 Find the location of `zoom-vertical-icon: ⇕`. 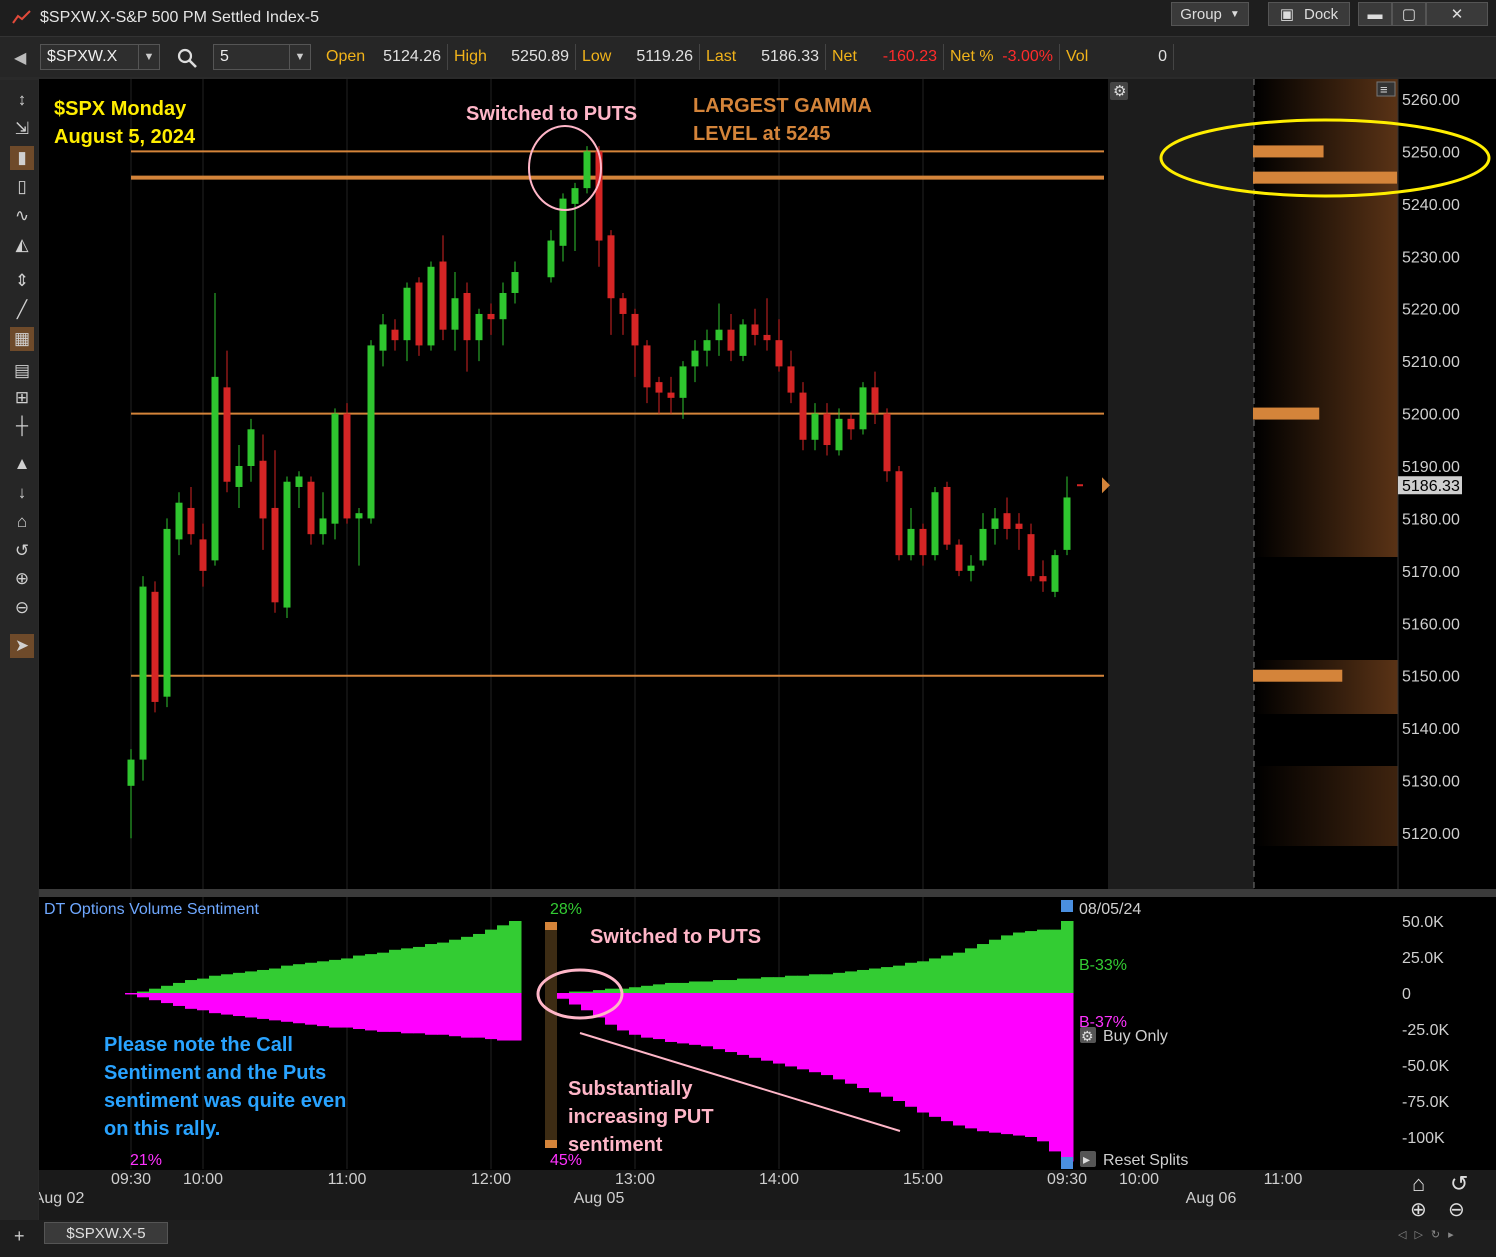

zoom-vertical-icon: ⇕ is located at coordinates (22, 281).